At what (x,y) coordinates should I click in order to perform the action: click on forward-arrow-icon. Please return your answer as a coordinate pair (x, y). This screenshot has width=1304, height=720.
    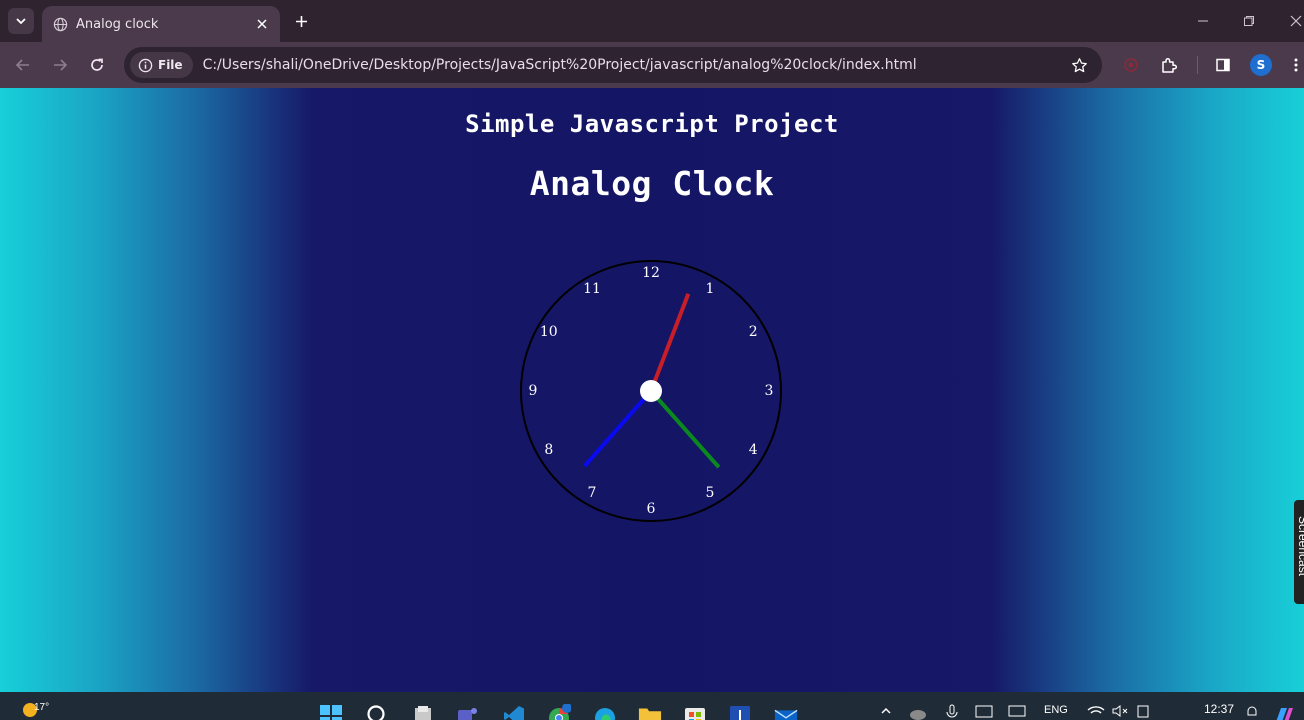
    Looking at the image, I should click on (60, 65).